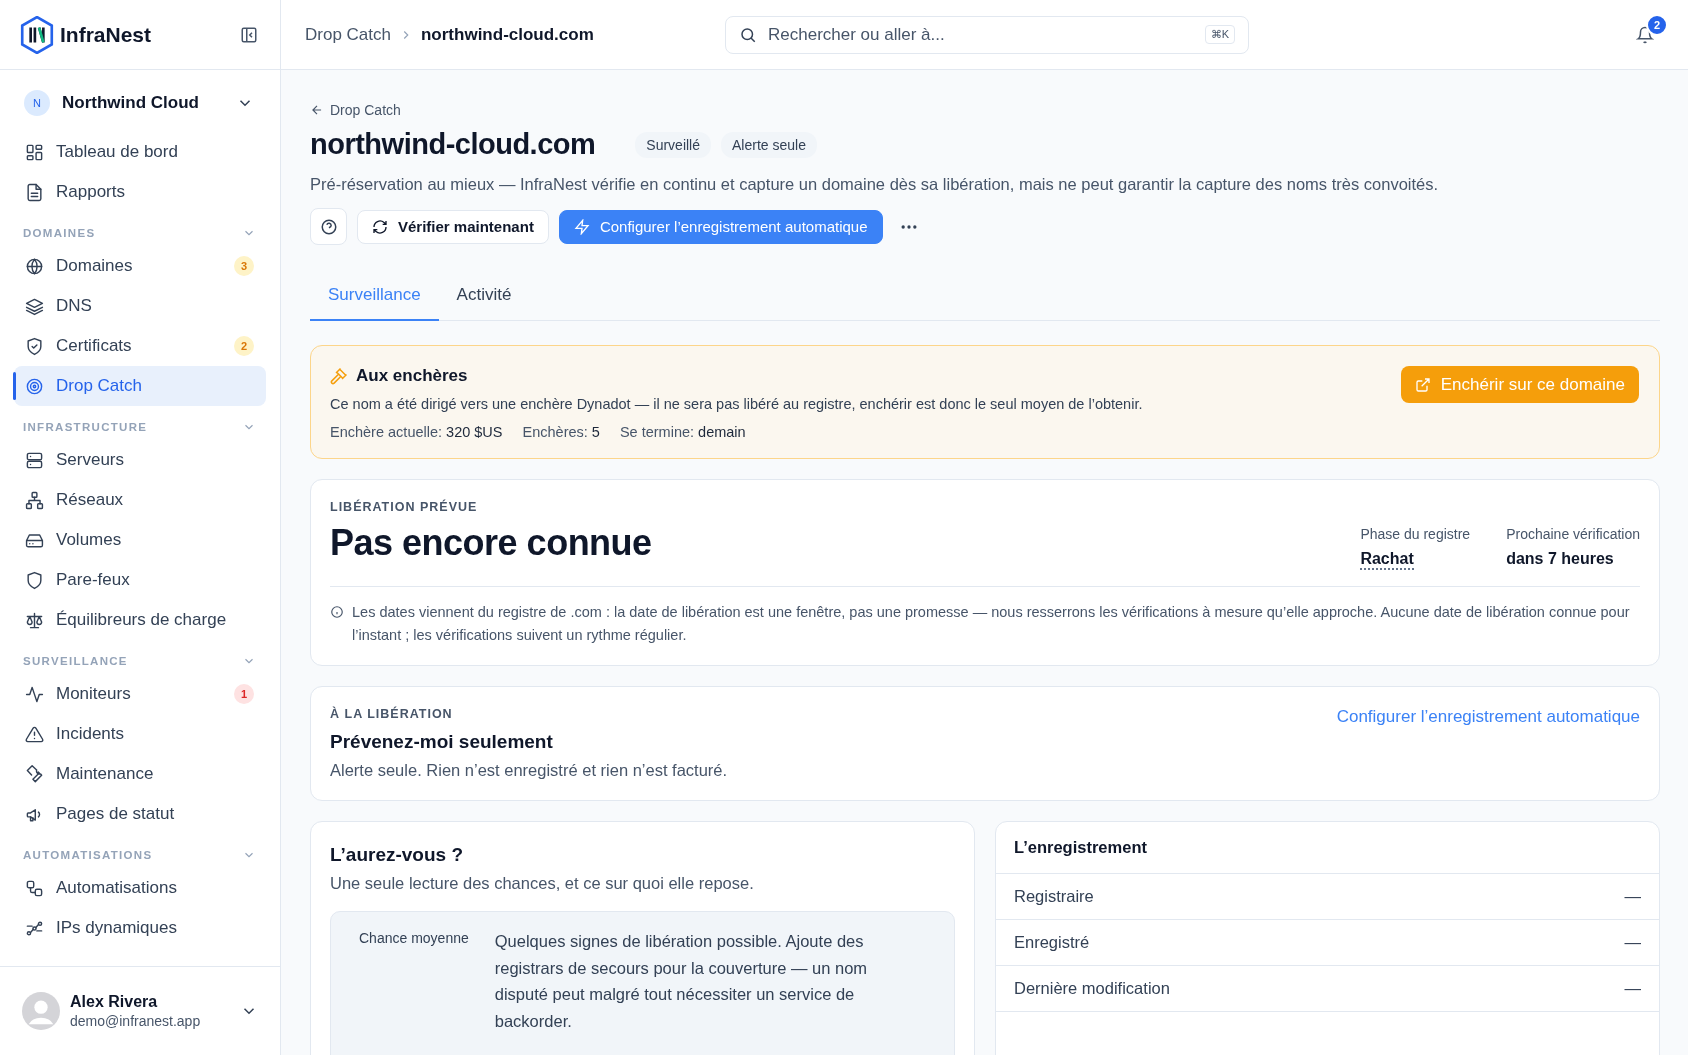 The width and height of the screenshot is (1688, 1055). Describe the element at coordinates (140, 580) in the screenshot. I see `sidebar-item: Pare-feux` at that location.